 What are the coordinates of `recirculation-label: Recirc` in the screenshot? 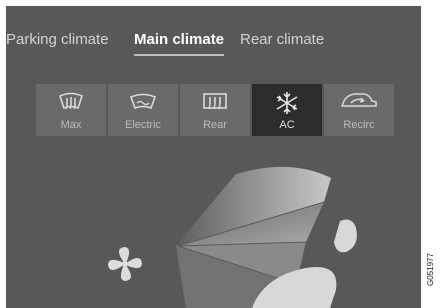 It's located at (359, 125).